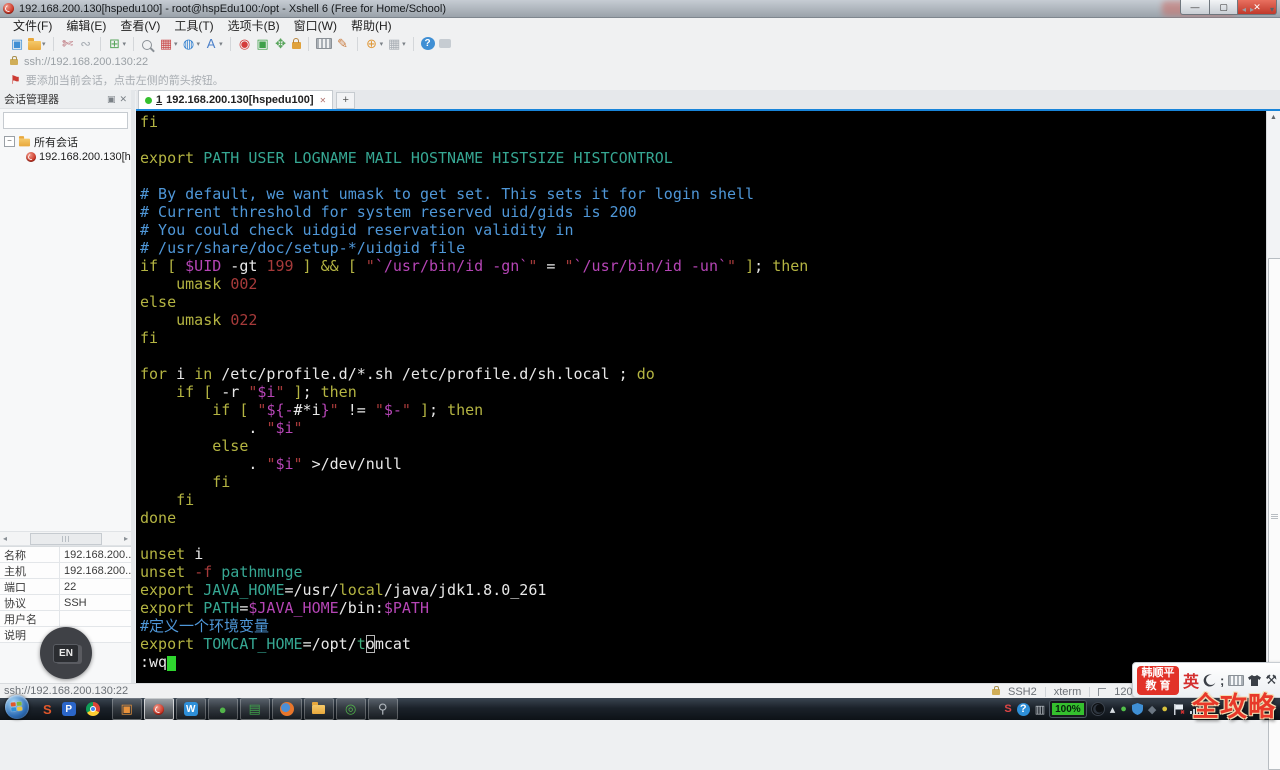  What do you see at coordinates (1146, 709) in the screenshot?
I see `tray-right-icons: ▴ ● ◆ ●` at bounding box center [1146, 709].